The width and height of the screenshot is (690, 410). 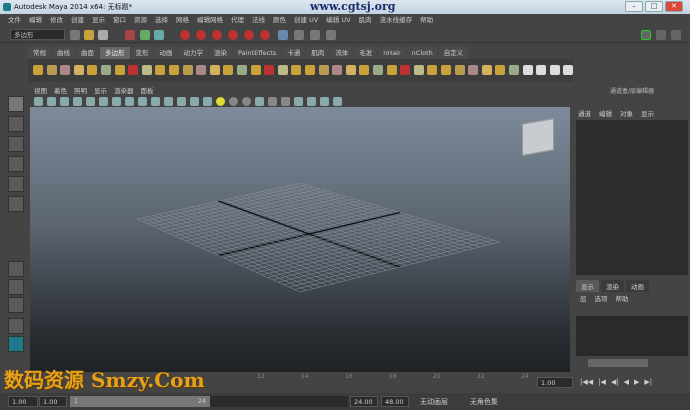 What do you see at coordinates (16, 184) in the screenshot?
I see `rotate-tool-icon` at bounding box center [16, 184].